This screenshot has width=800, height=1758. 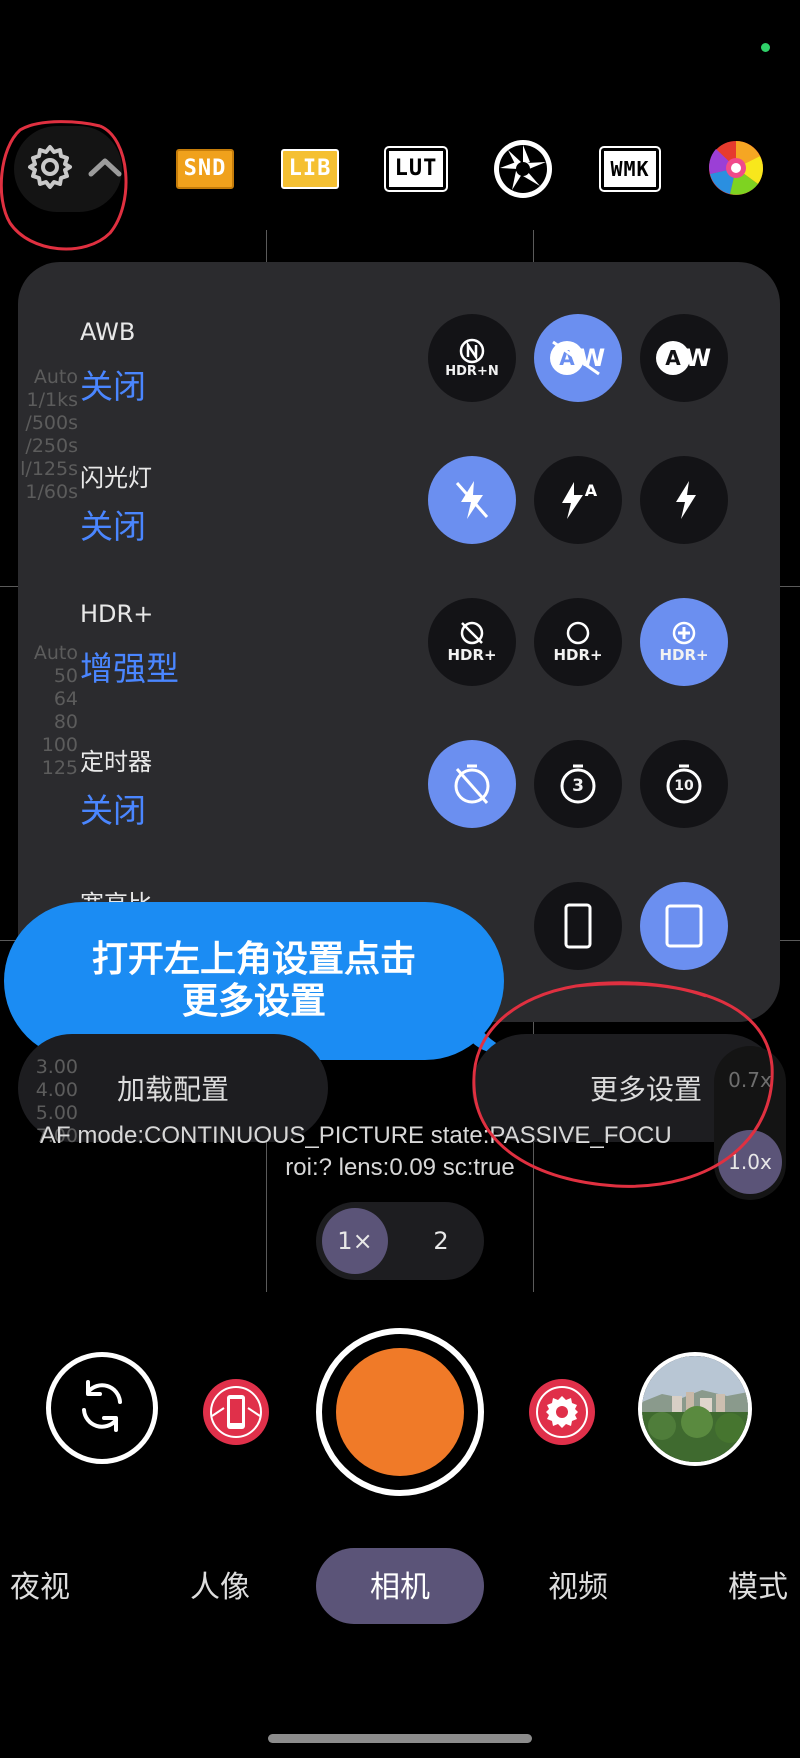 I want to click on zoom-1x-label: 1×, so click(x=355, y=1241).